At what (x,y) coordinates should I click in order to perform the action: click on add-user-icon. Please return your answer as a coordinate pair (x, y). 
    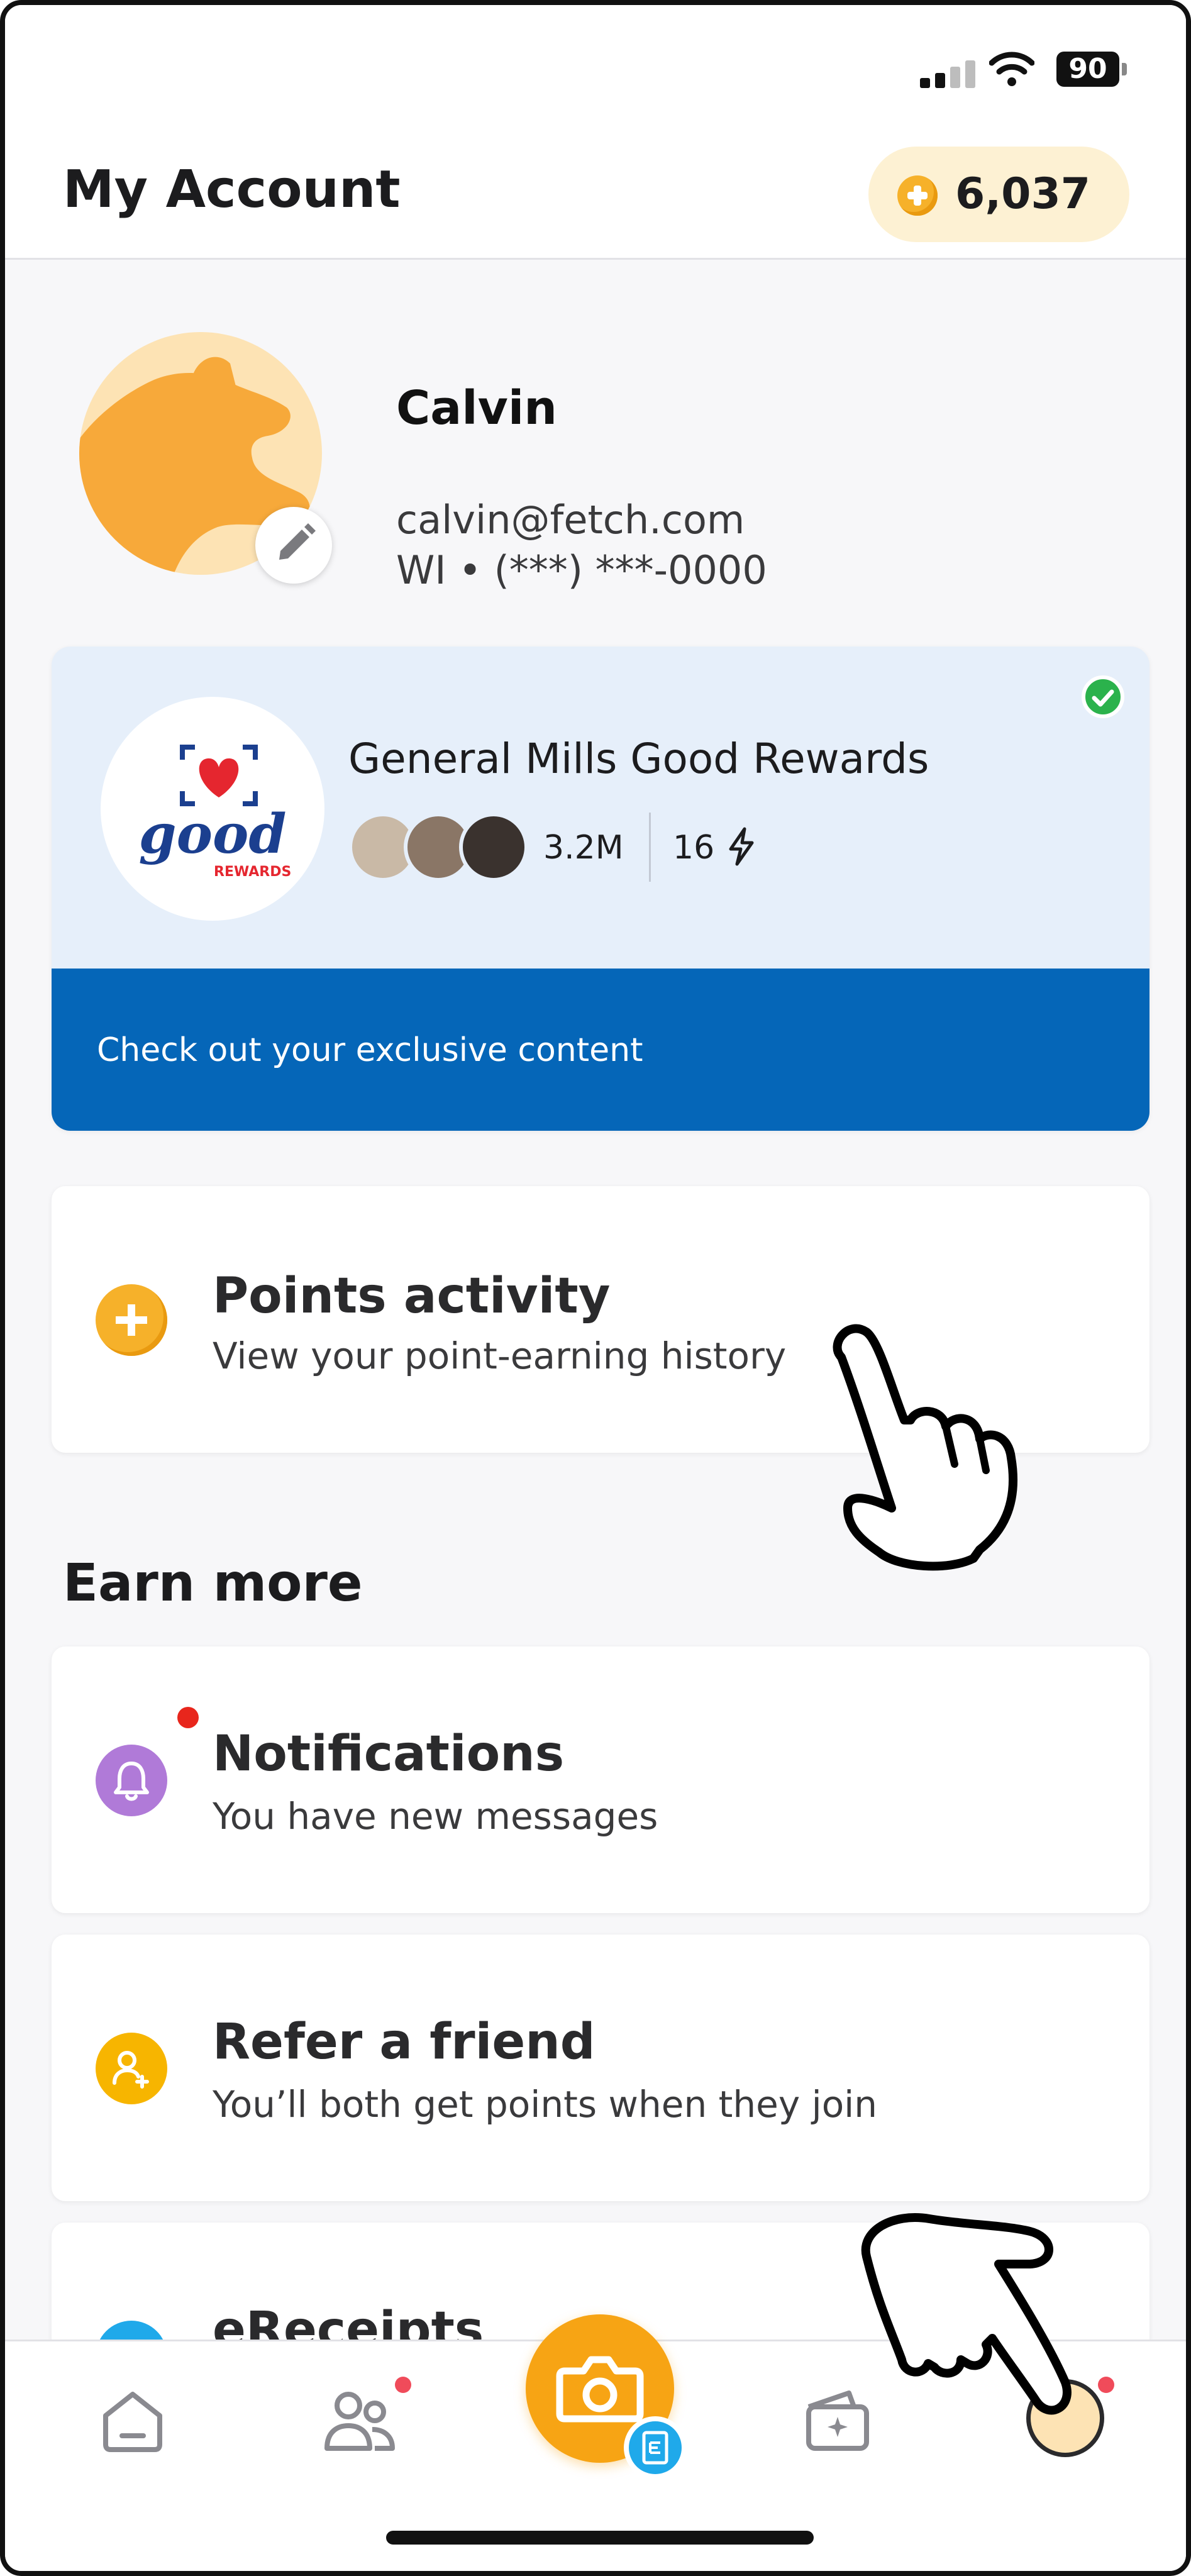
    Looking at the image, I should click on (131, 2068).